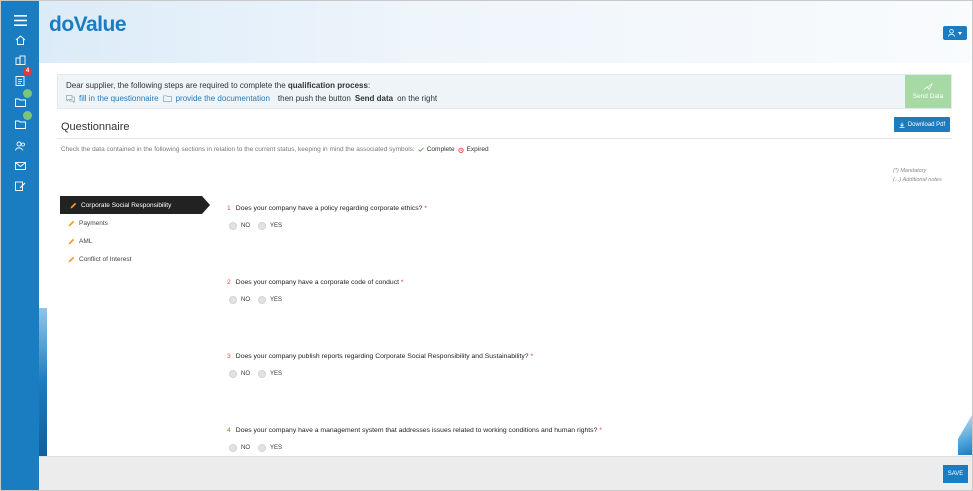 The width and height of the screenshot is (973, 491). Describe the element at coordinates (20, 60) in the screenshot. I see `buildings-icon` at that location.